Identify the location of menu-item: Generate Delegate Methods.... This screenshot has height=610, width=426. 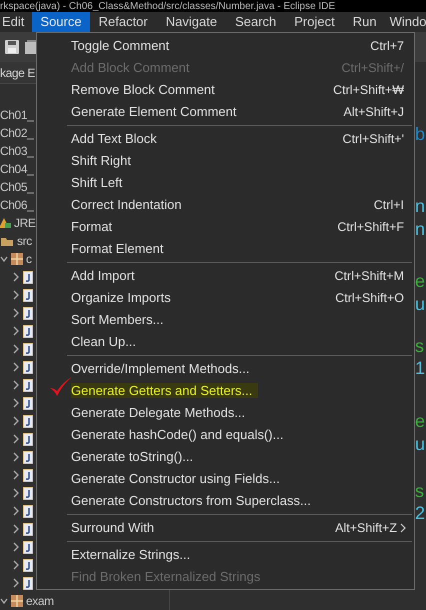
(225, 413).